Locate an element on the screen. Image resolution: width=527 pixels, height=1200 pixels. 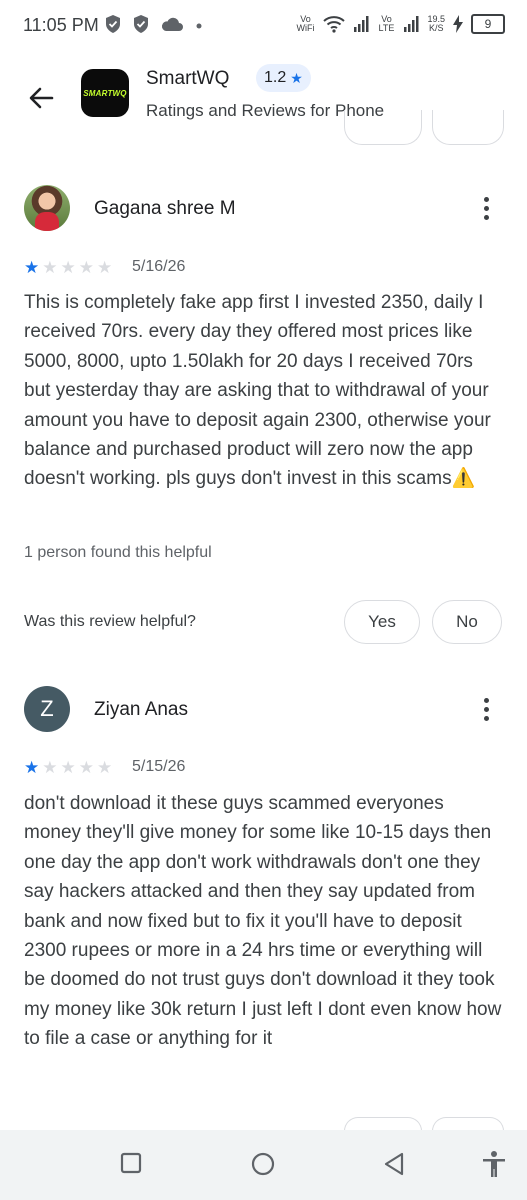
helpful-question: Was this review helpful? is located at coordinates (110, 621).